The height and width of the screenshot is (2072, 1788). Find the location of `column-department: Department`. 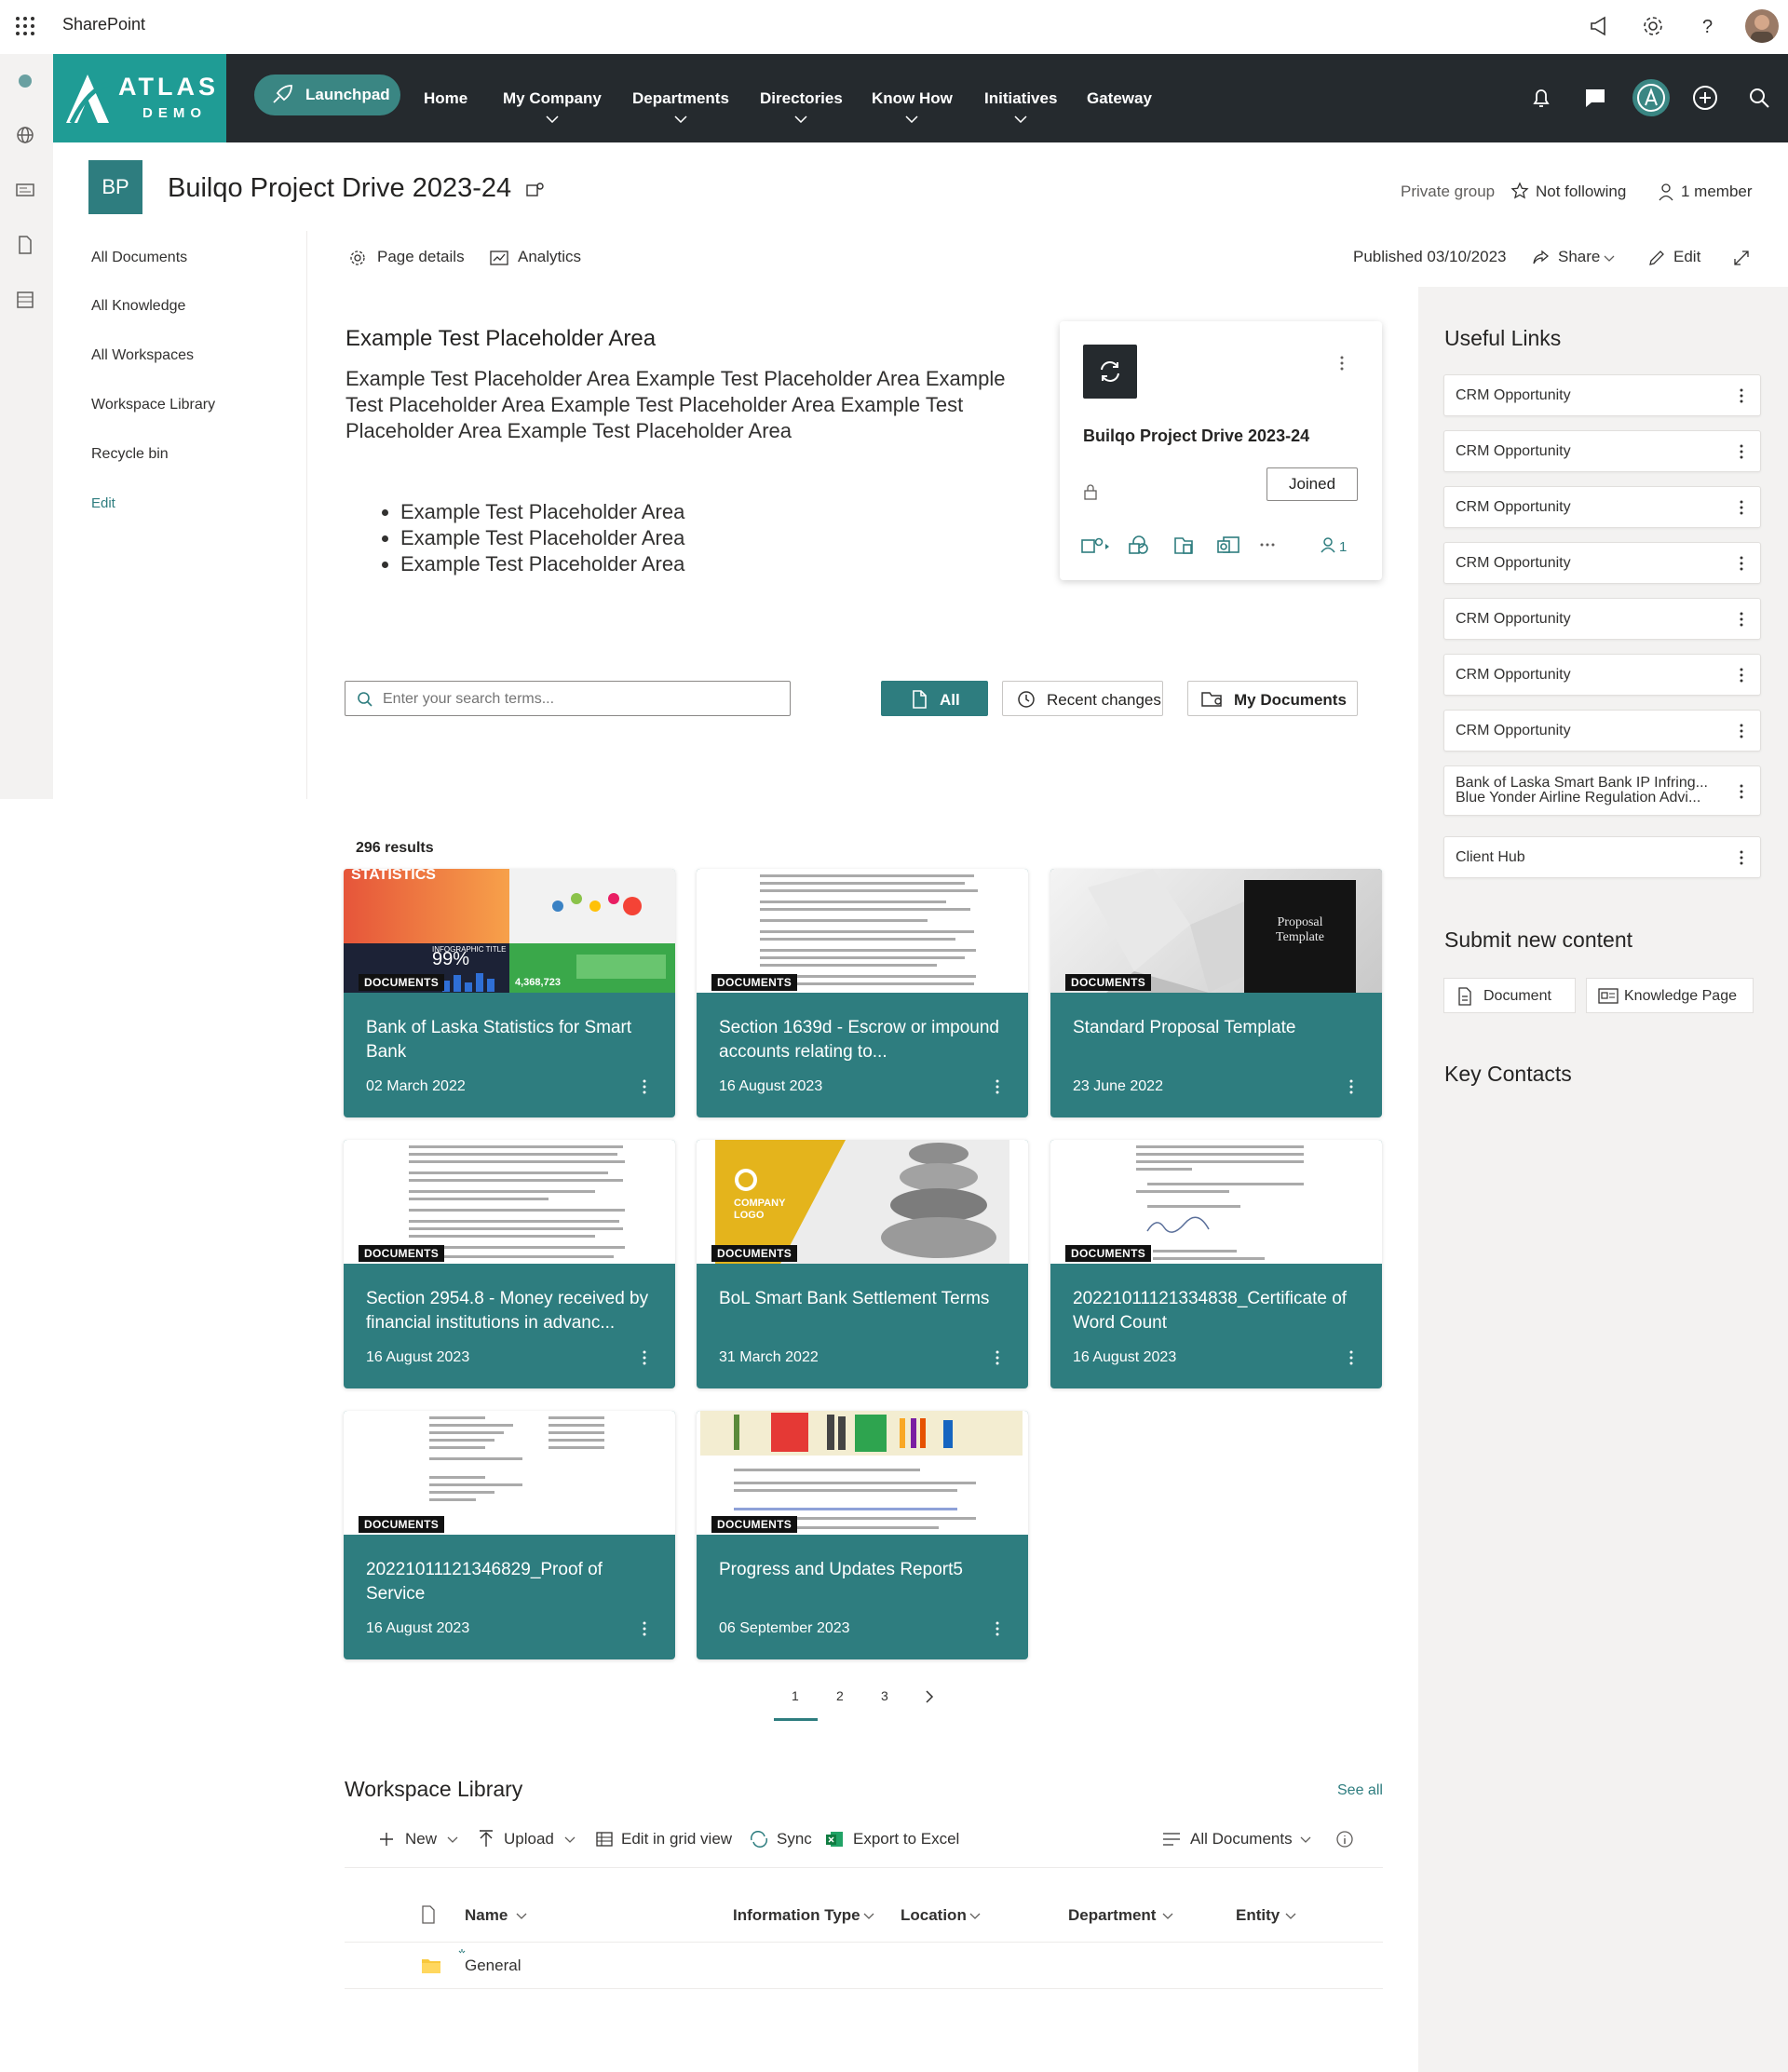

column-department: Department is located at coordinates (1112, 1915).